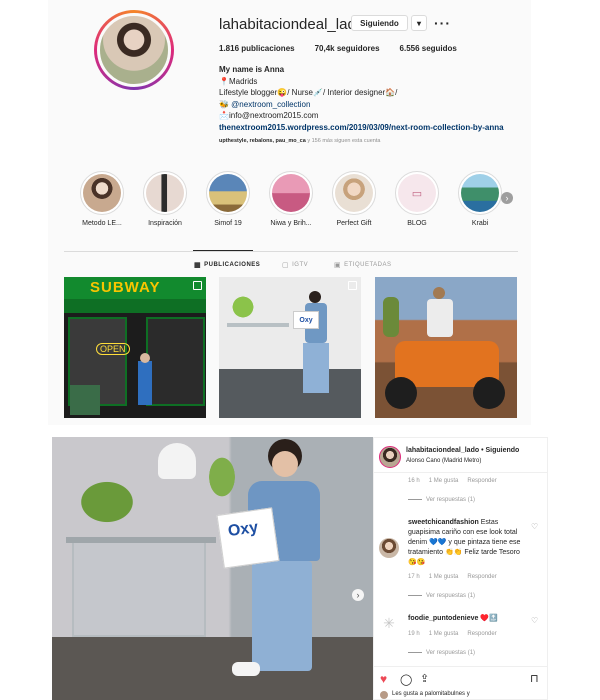 Image resolution: width=600 pixels, height=700 pixels. Describe the element at coordinates (424, 678) in the screenshot. I see `share-icon: ⇪` at that location.